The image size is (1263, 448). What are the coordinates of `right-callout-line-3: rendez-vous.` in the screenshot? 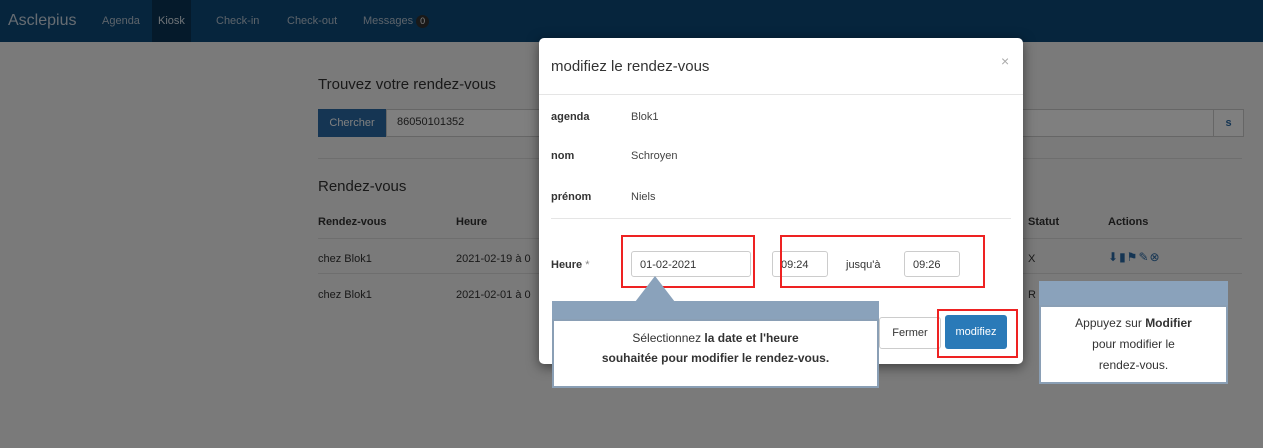 It's located at (1133, 365).